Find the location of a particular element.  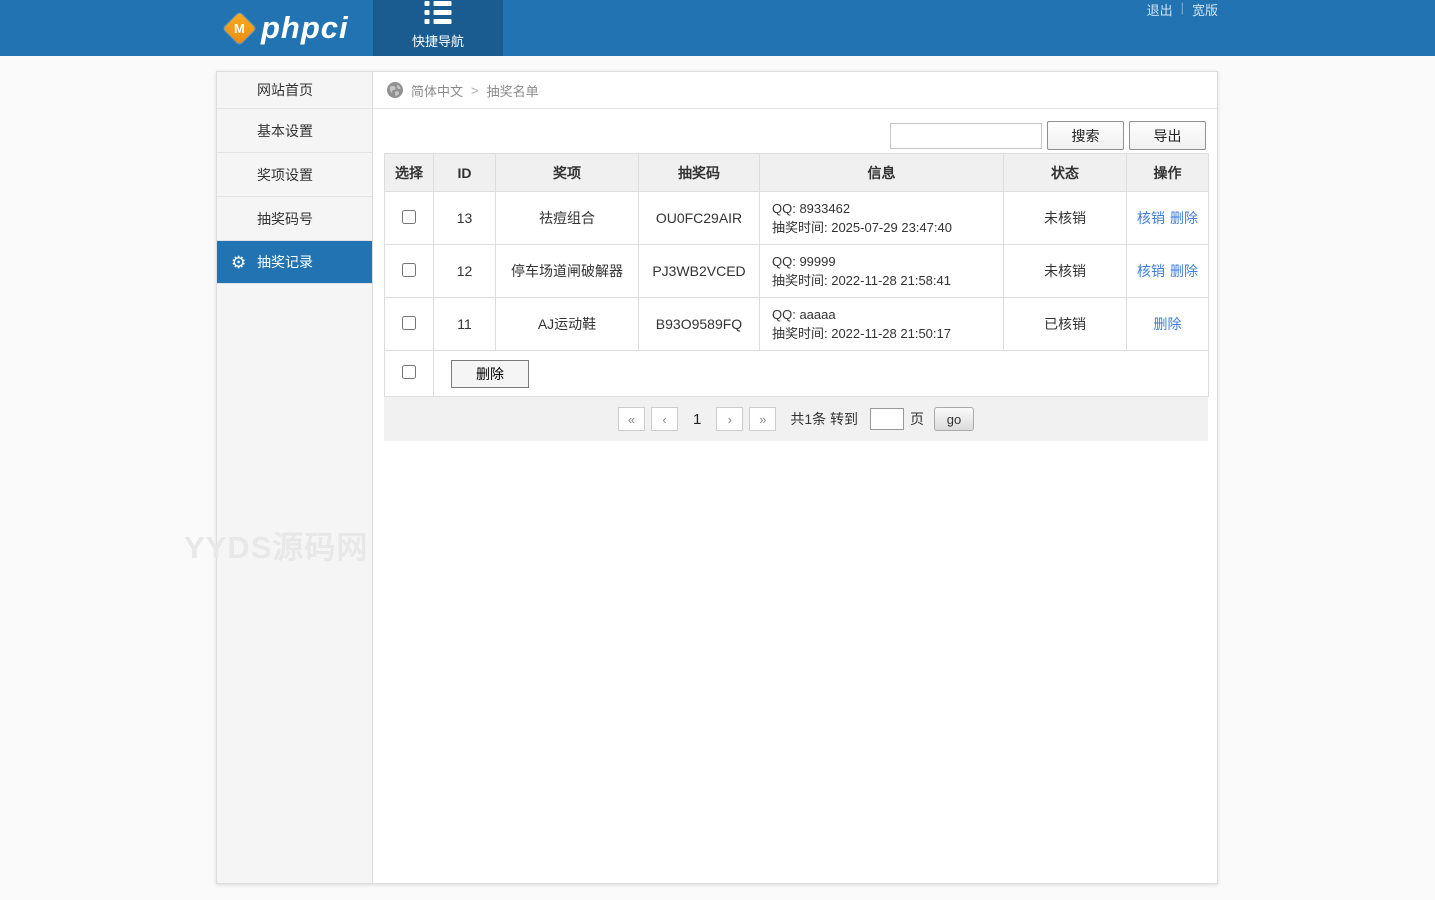

time-line: 抽奖时间: 2022-11-28 21:58:41 is located at coordinates (861, 280).